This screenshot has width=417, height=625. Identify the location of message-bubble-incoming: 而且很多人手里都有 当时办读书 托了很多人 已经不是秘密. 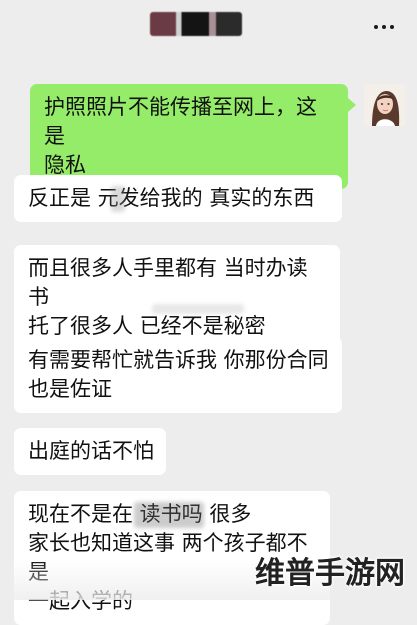
(177, 297).